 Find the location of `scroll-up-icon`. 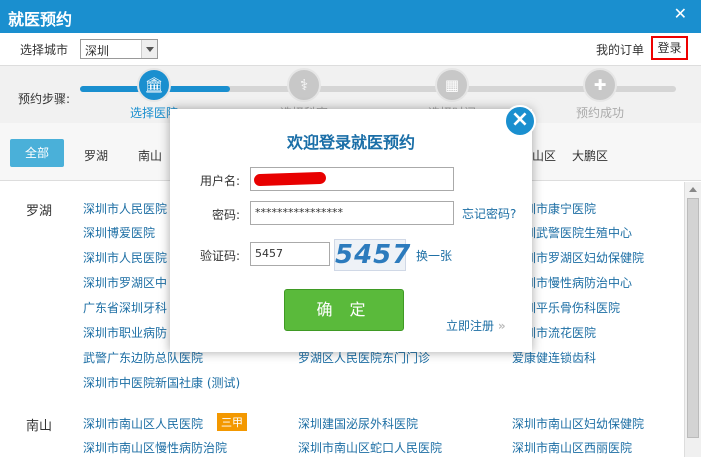

scroll-up-icon is located at coordinates (693, 189).